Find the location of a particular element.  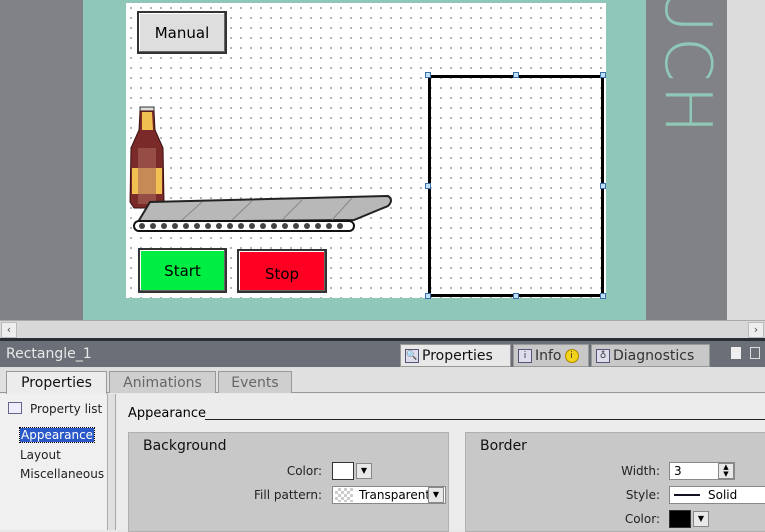

background-title: Background is located at coordinates (185, 446).